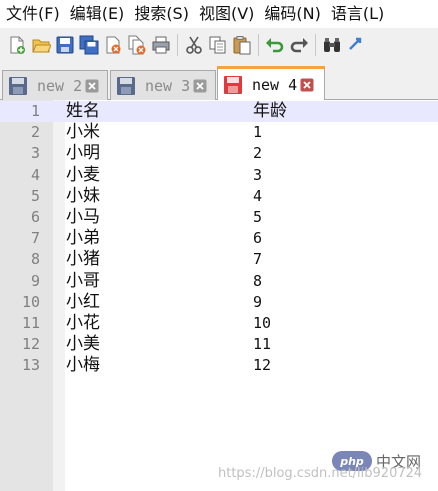 The width and height of the screenshot is (438, 491). What do you see at coordinates (219, 259) in the screenshot?
I see `editor-line: 8 小猪 7` at bounding box center [219, 259].